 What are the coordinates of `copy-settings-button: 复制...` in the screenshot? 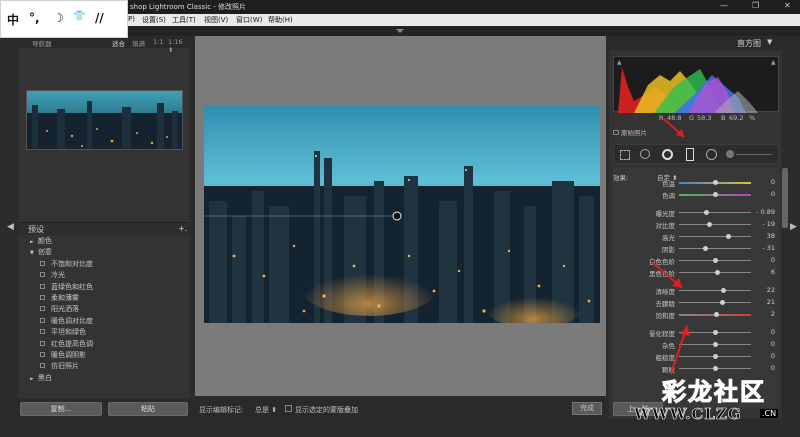 It's located at (61, 409).